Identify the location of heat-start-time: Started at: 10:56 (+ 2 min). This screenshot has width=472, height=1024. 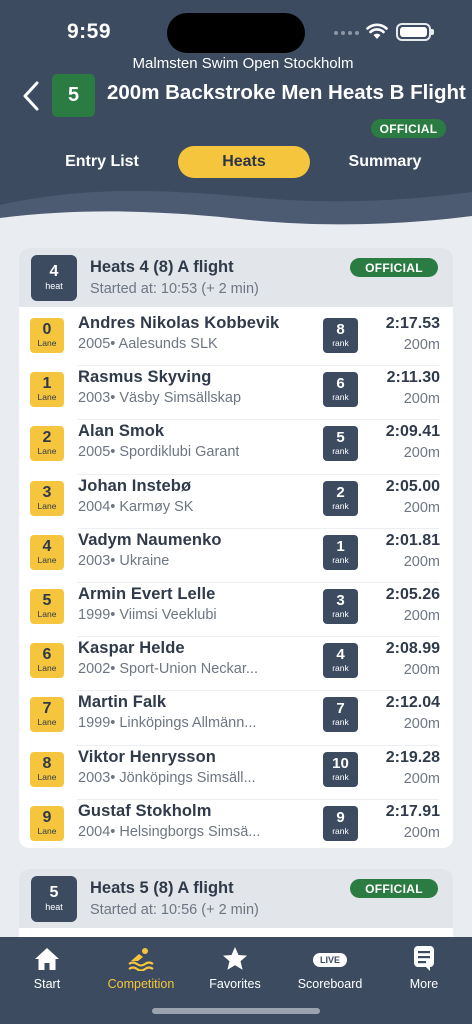
(174, 910).